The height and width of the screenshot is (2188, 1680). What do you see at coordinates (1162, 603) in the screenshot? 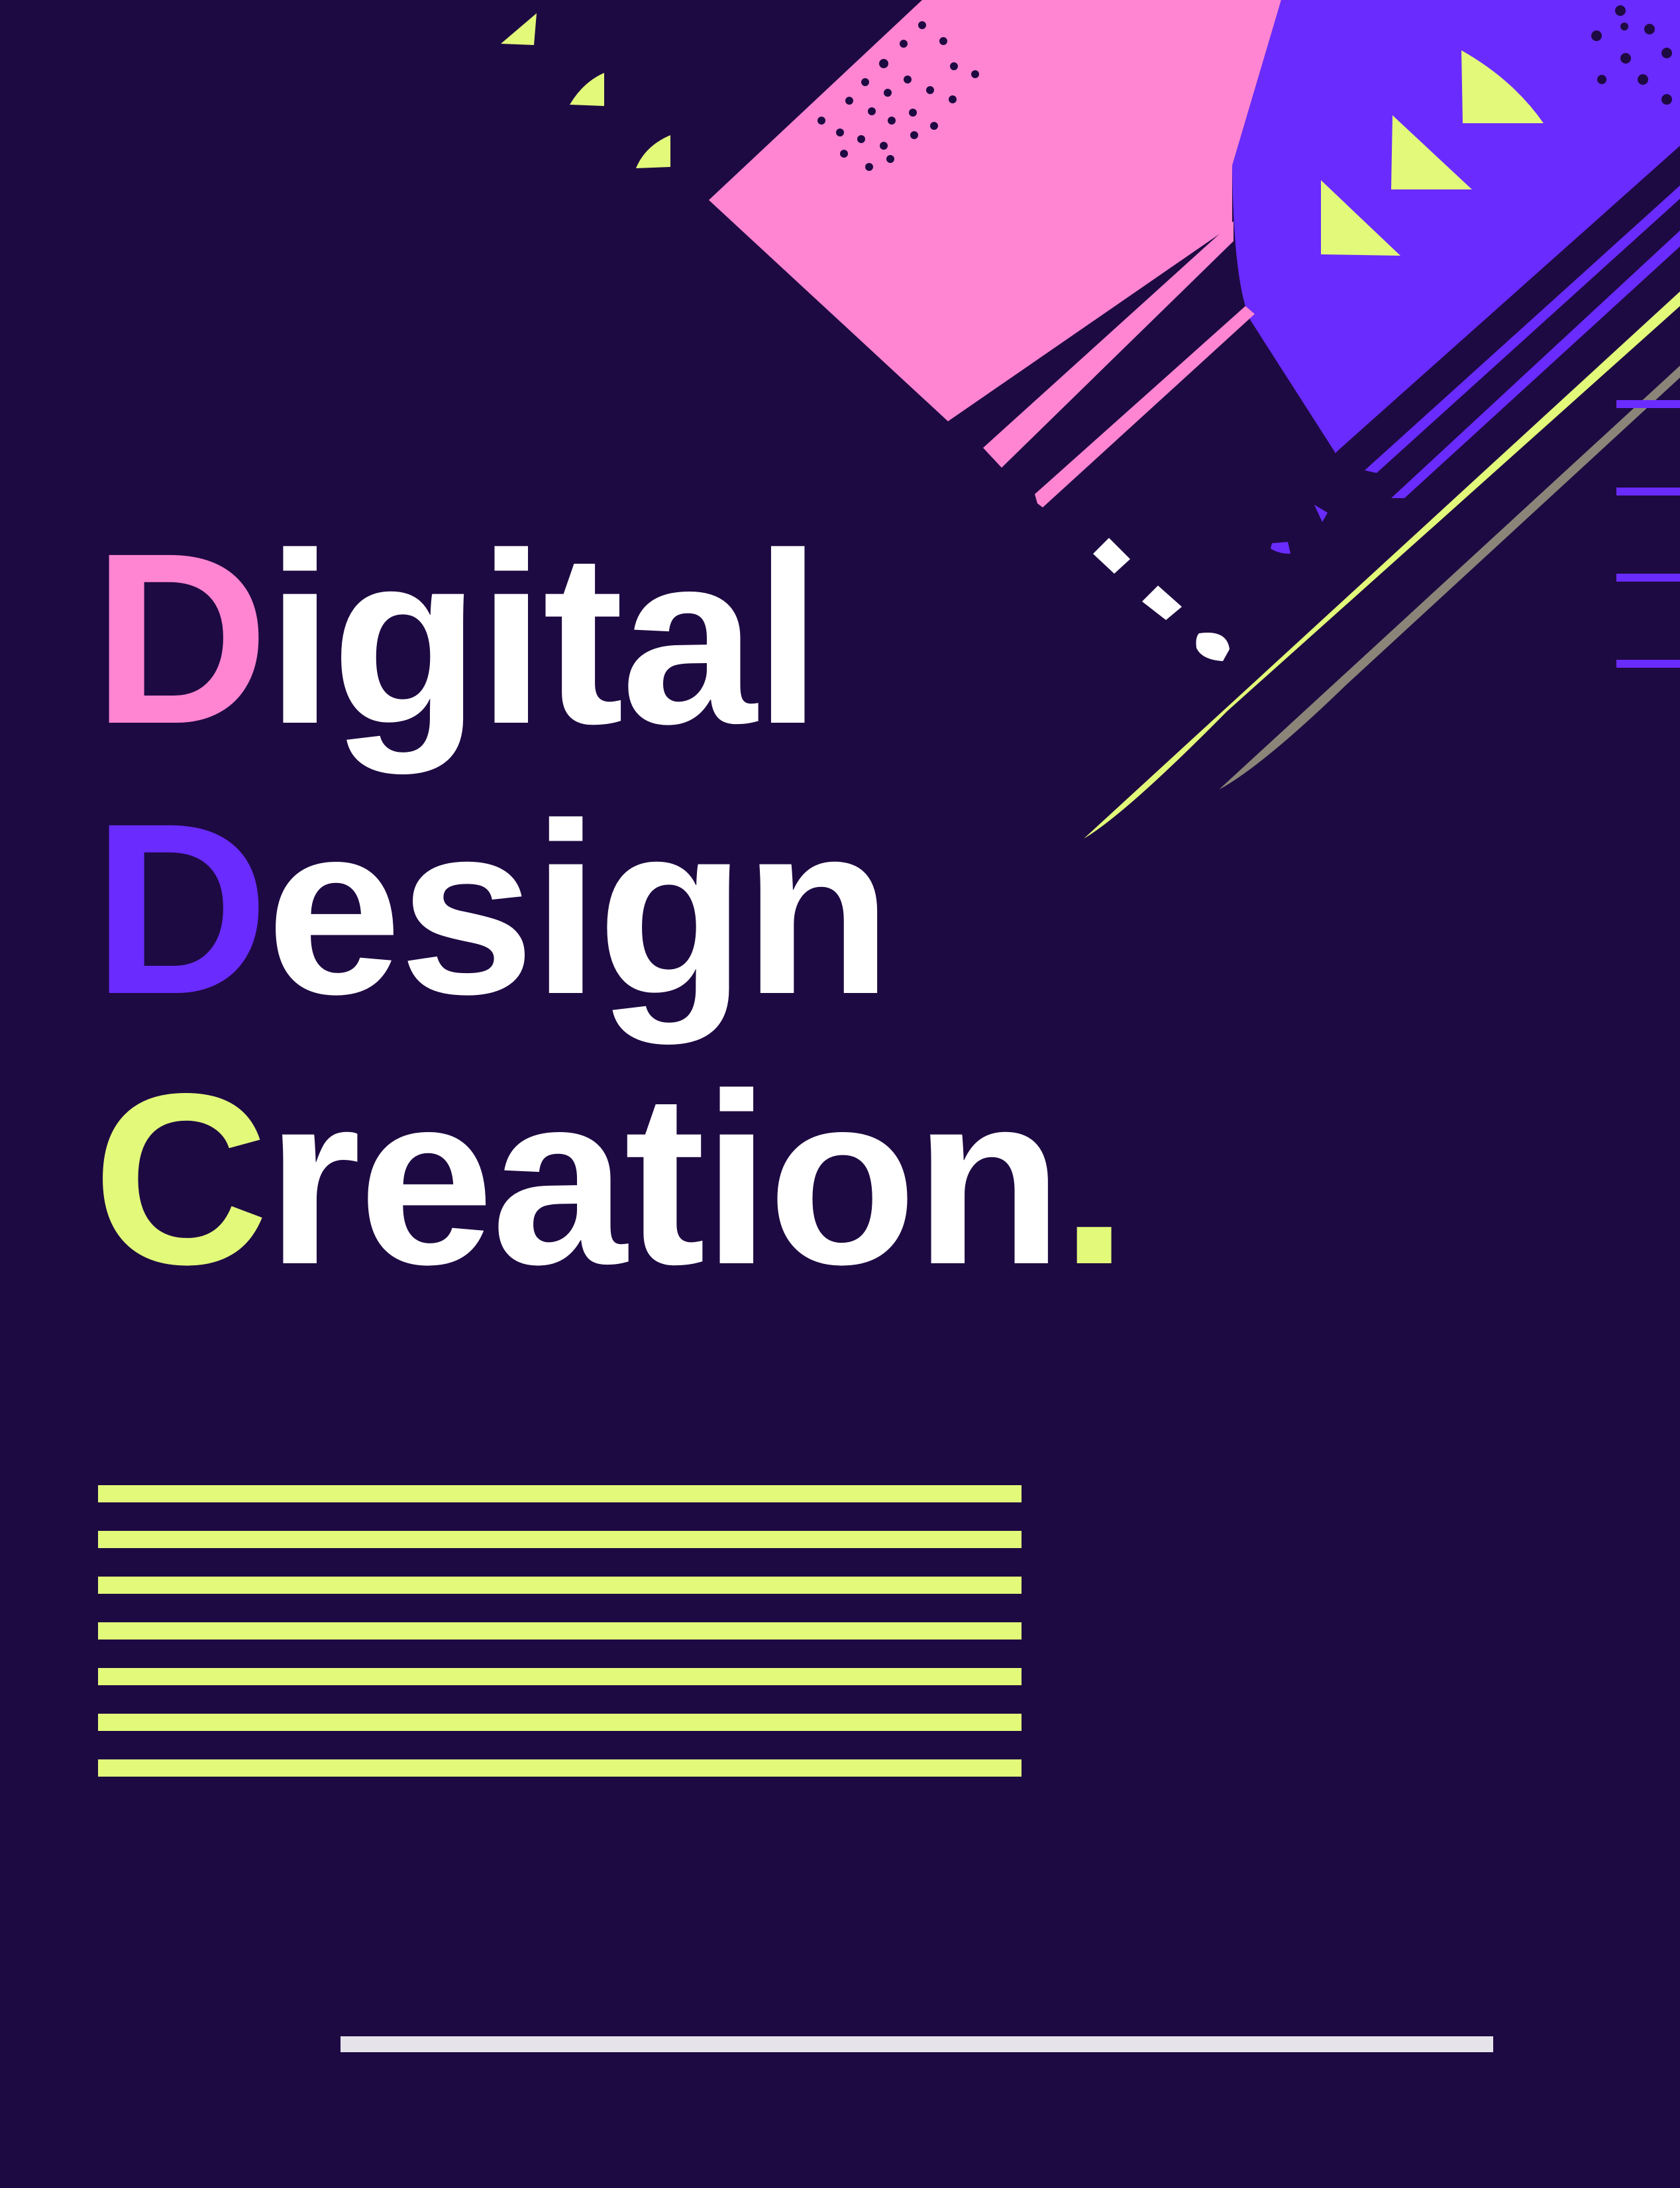
I see `white-dash` at bounding box center [1162, 603].